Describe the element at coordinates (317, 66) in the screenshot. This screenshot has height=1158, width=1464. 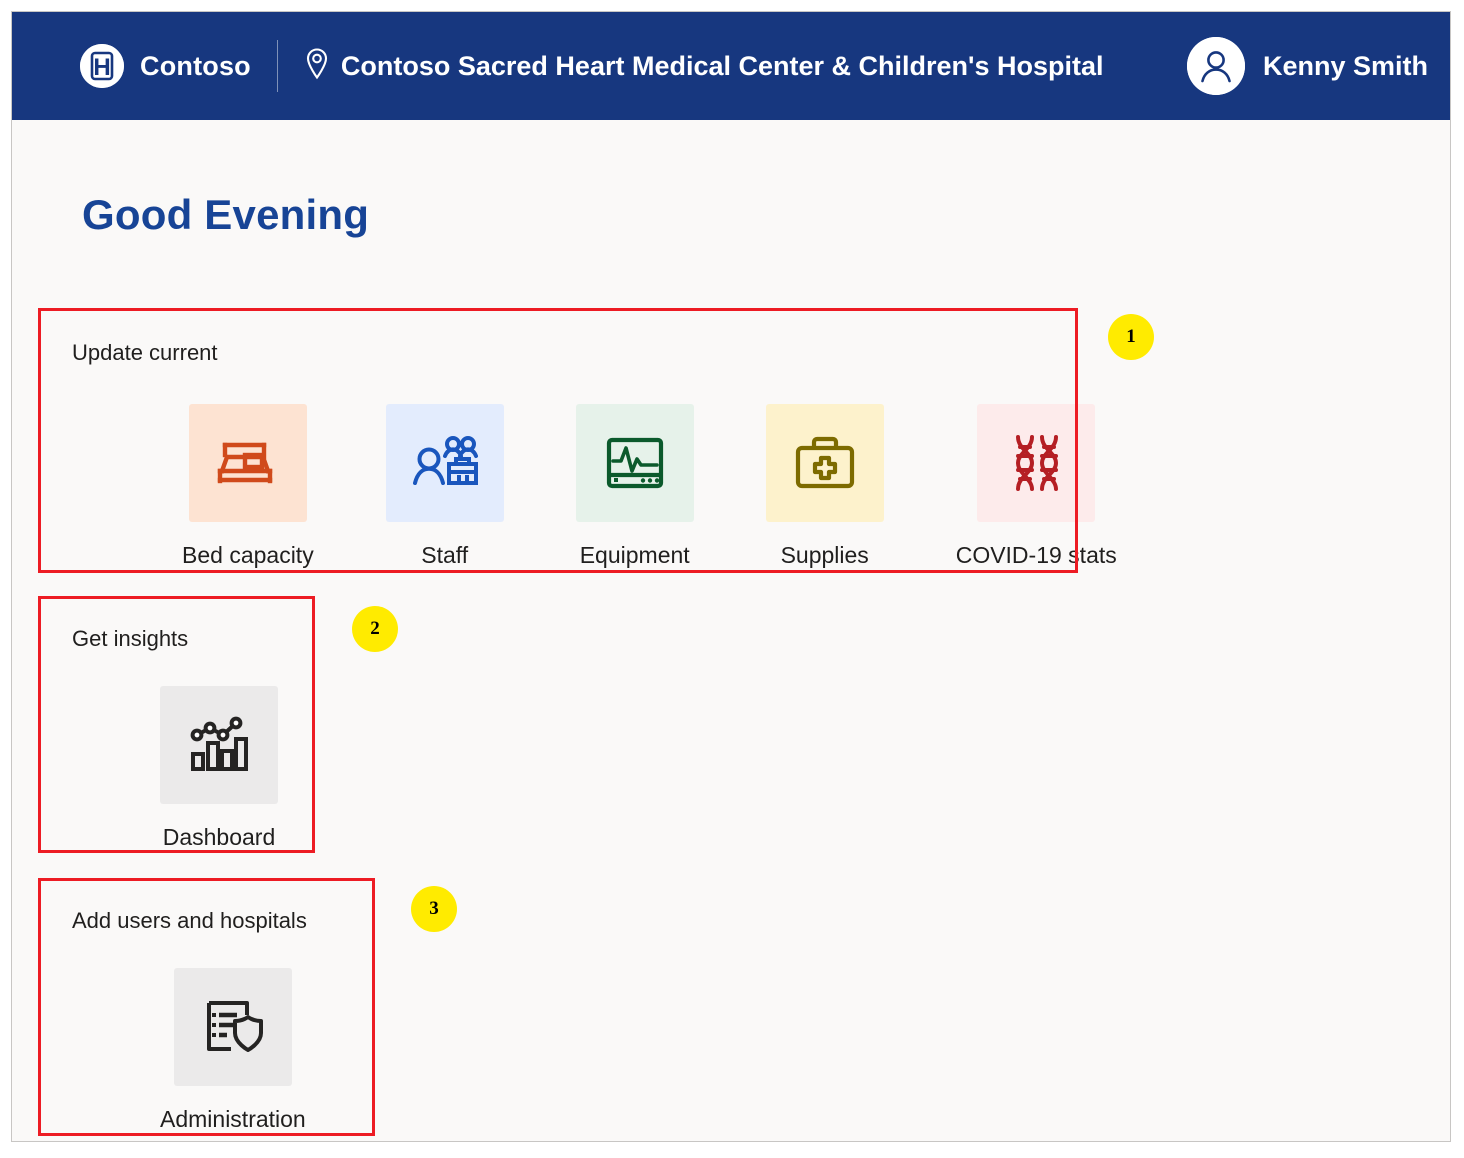
I see `map-pin-icon` at that location.